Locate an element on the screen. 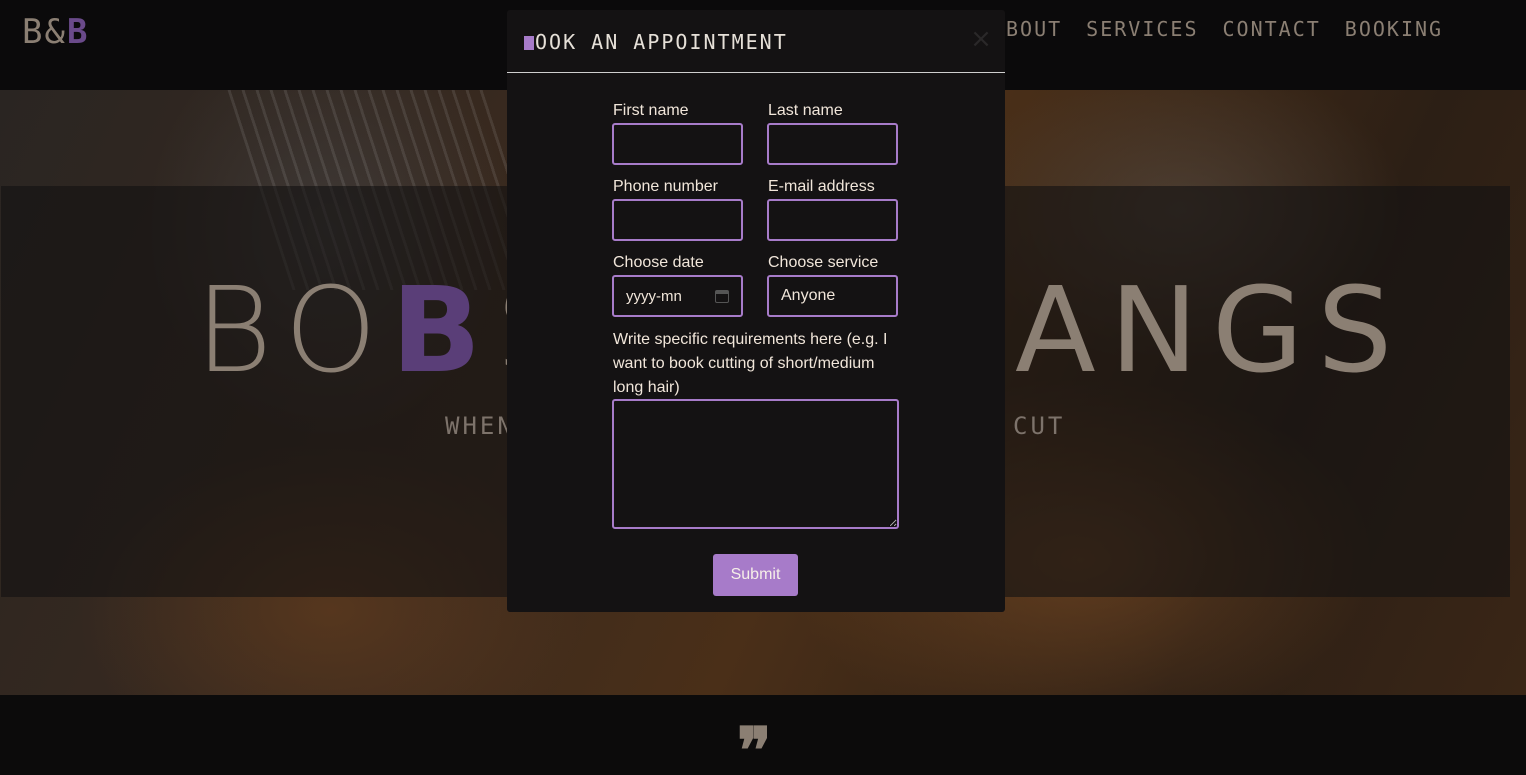 The height and width of the screenshot is (775, 1526). date-input: yyyy-mn is located at coordinates (677, 296).